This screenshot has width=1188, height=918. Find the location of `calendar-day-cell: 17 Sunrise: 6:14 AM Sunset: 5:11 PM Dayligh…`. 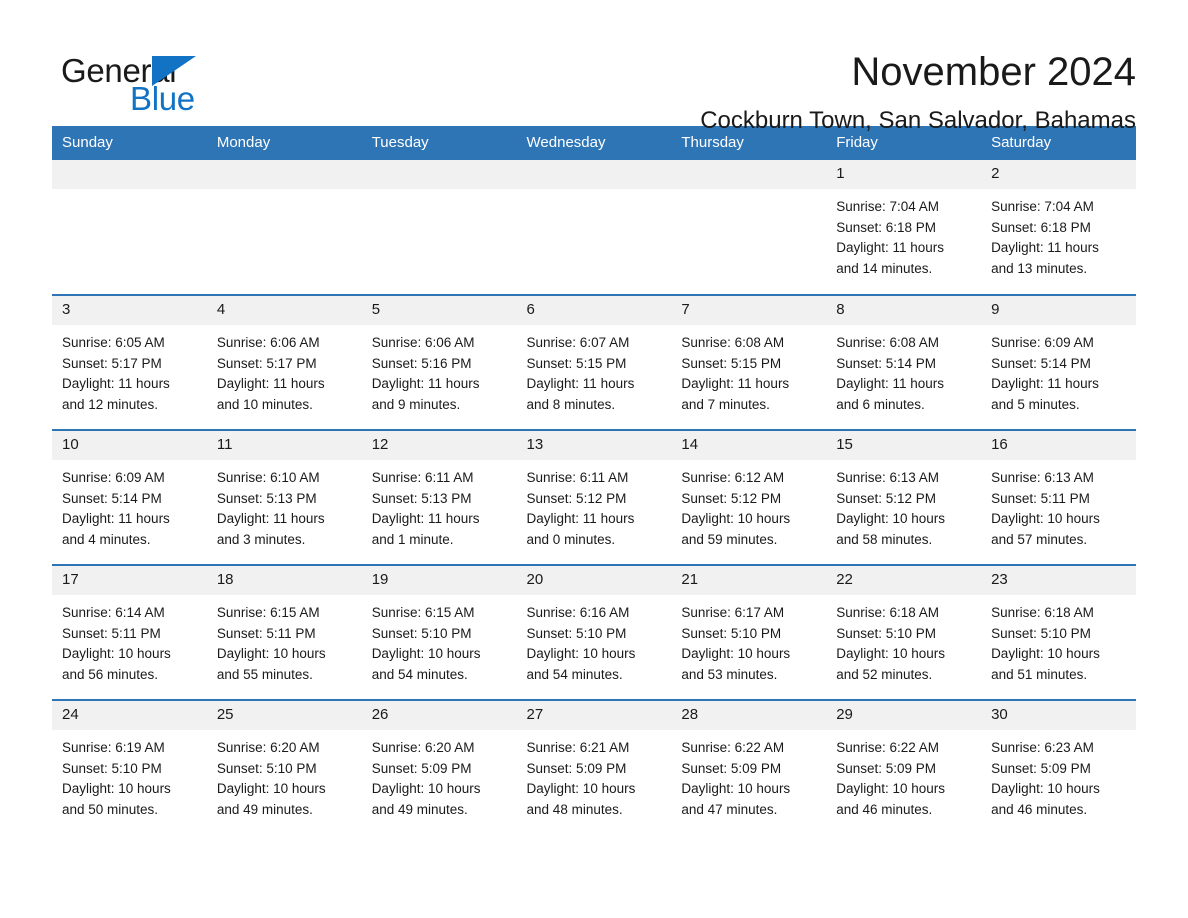

calendar-day-cell: 17 Sunrise: 6:14 AM Sunset: 5:11 PM Dayligh… is located at coordinates (129, 632).